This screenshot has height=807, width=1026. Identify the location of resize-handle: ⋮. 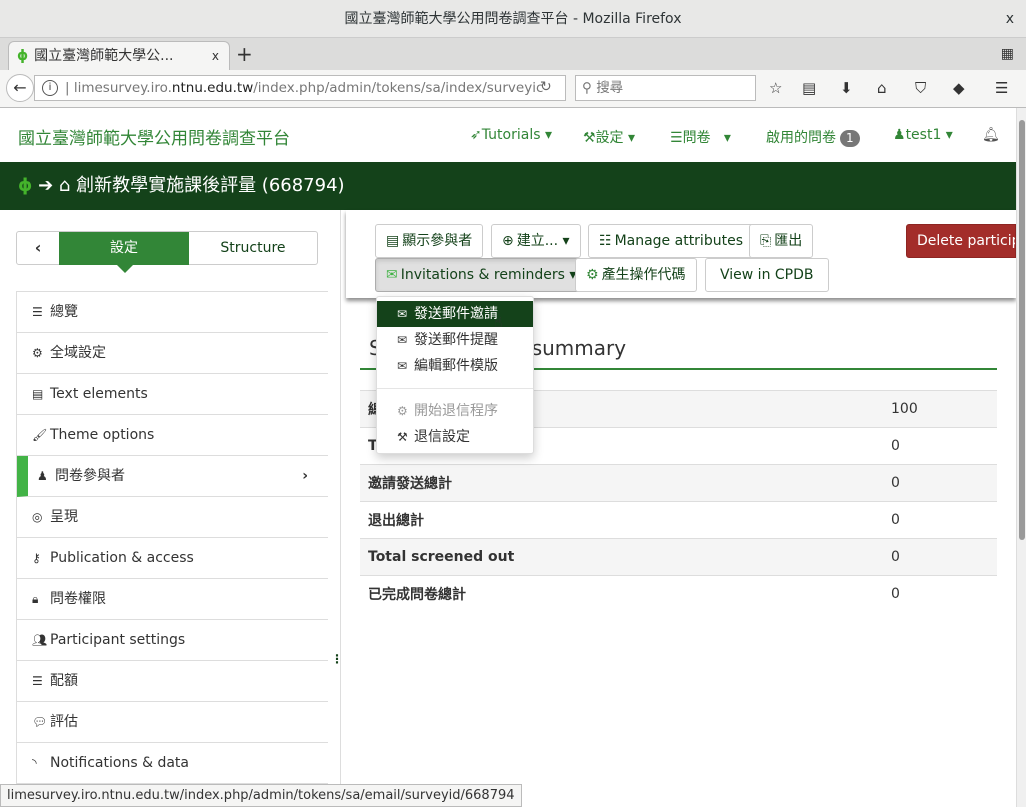
(337, 659).